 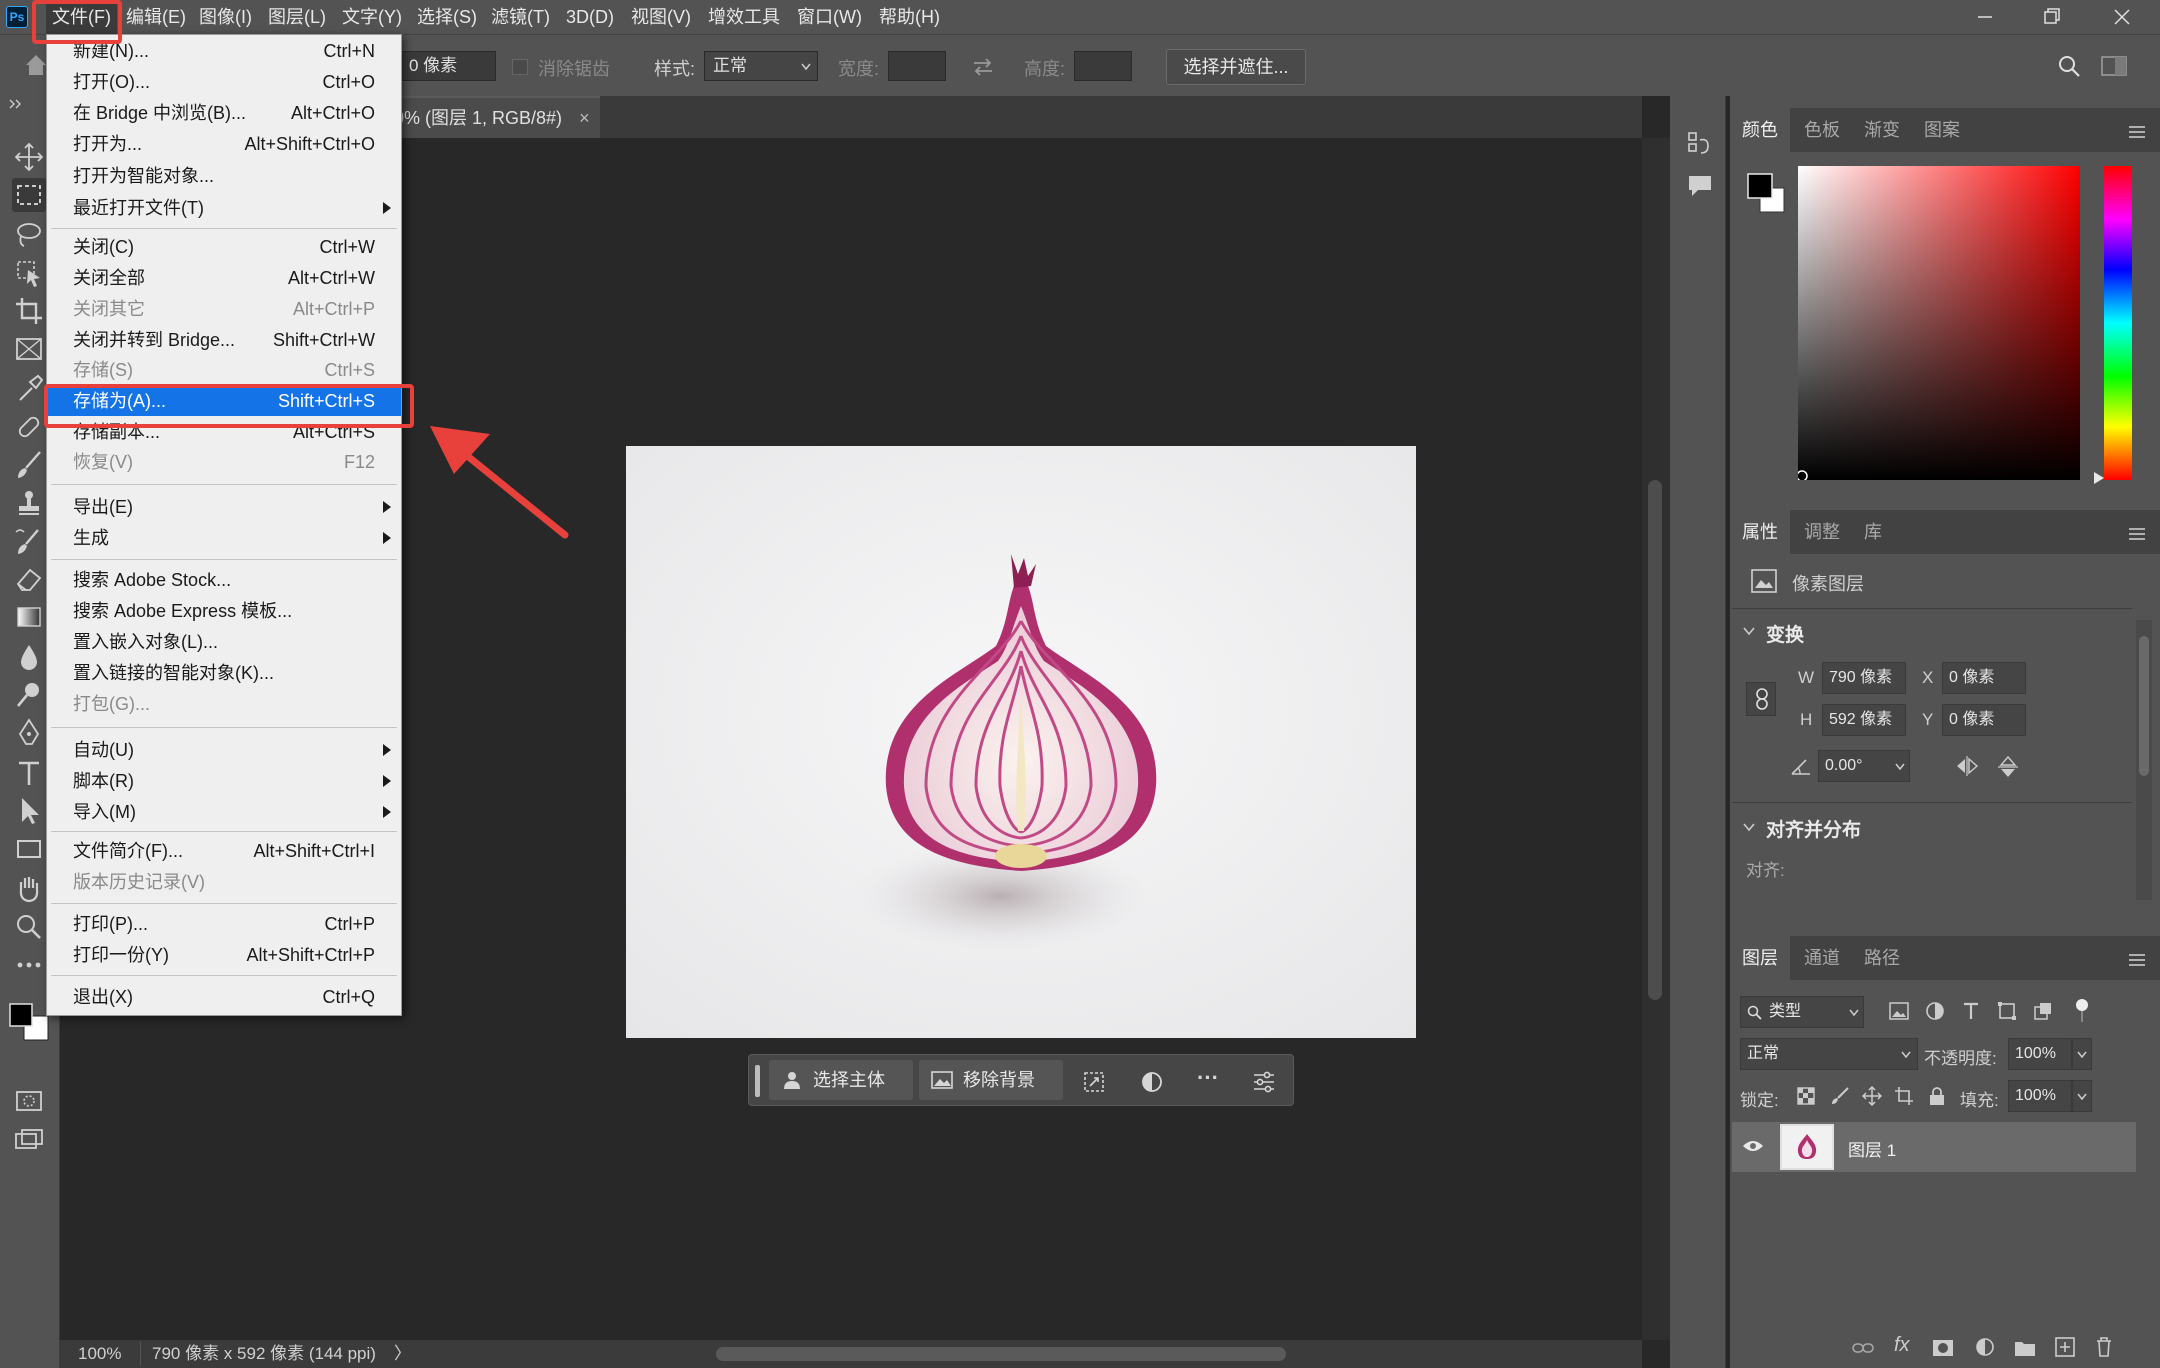 What do you see at coordinates (224, 208) in the screenshot?
I see `menu-item-open-recent: 最近打开文件(T)` at bounding box center [224, 208].